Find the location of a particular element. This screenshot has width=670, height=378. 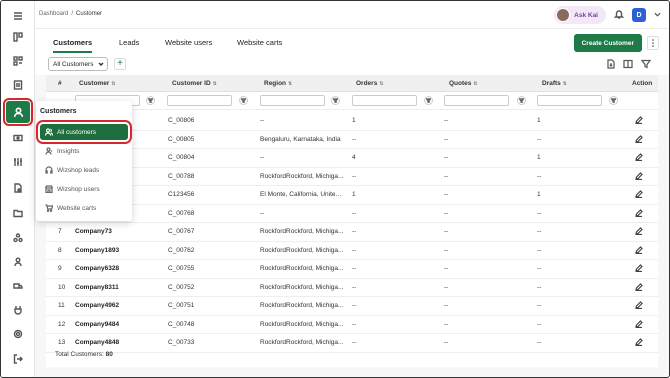

drafts-count: -- is located at coordinates (539, 176).